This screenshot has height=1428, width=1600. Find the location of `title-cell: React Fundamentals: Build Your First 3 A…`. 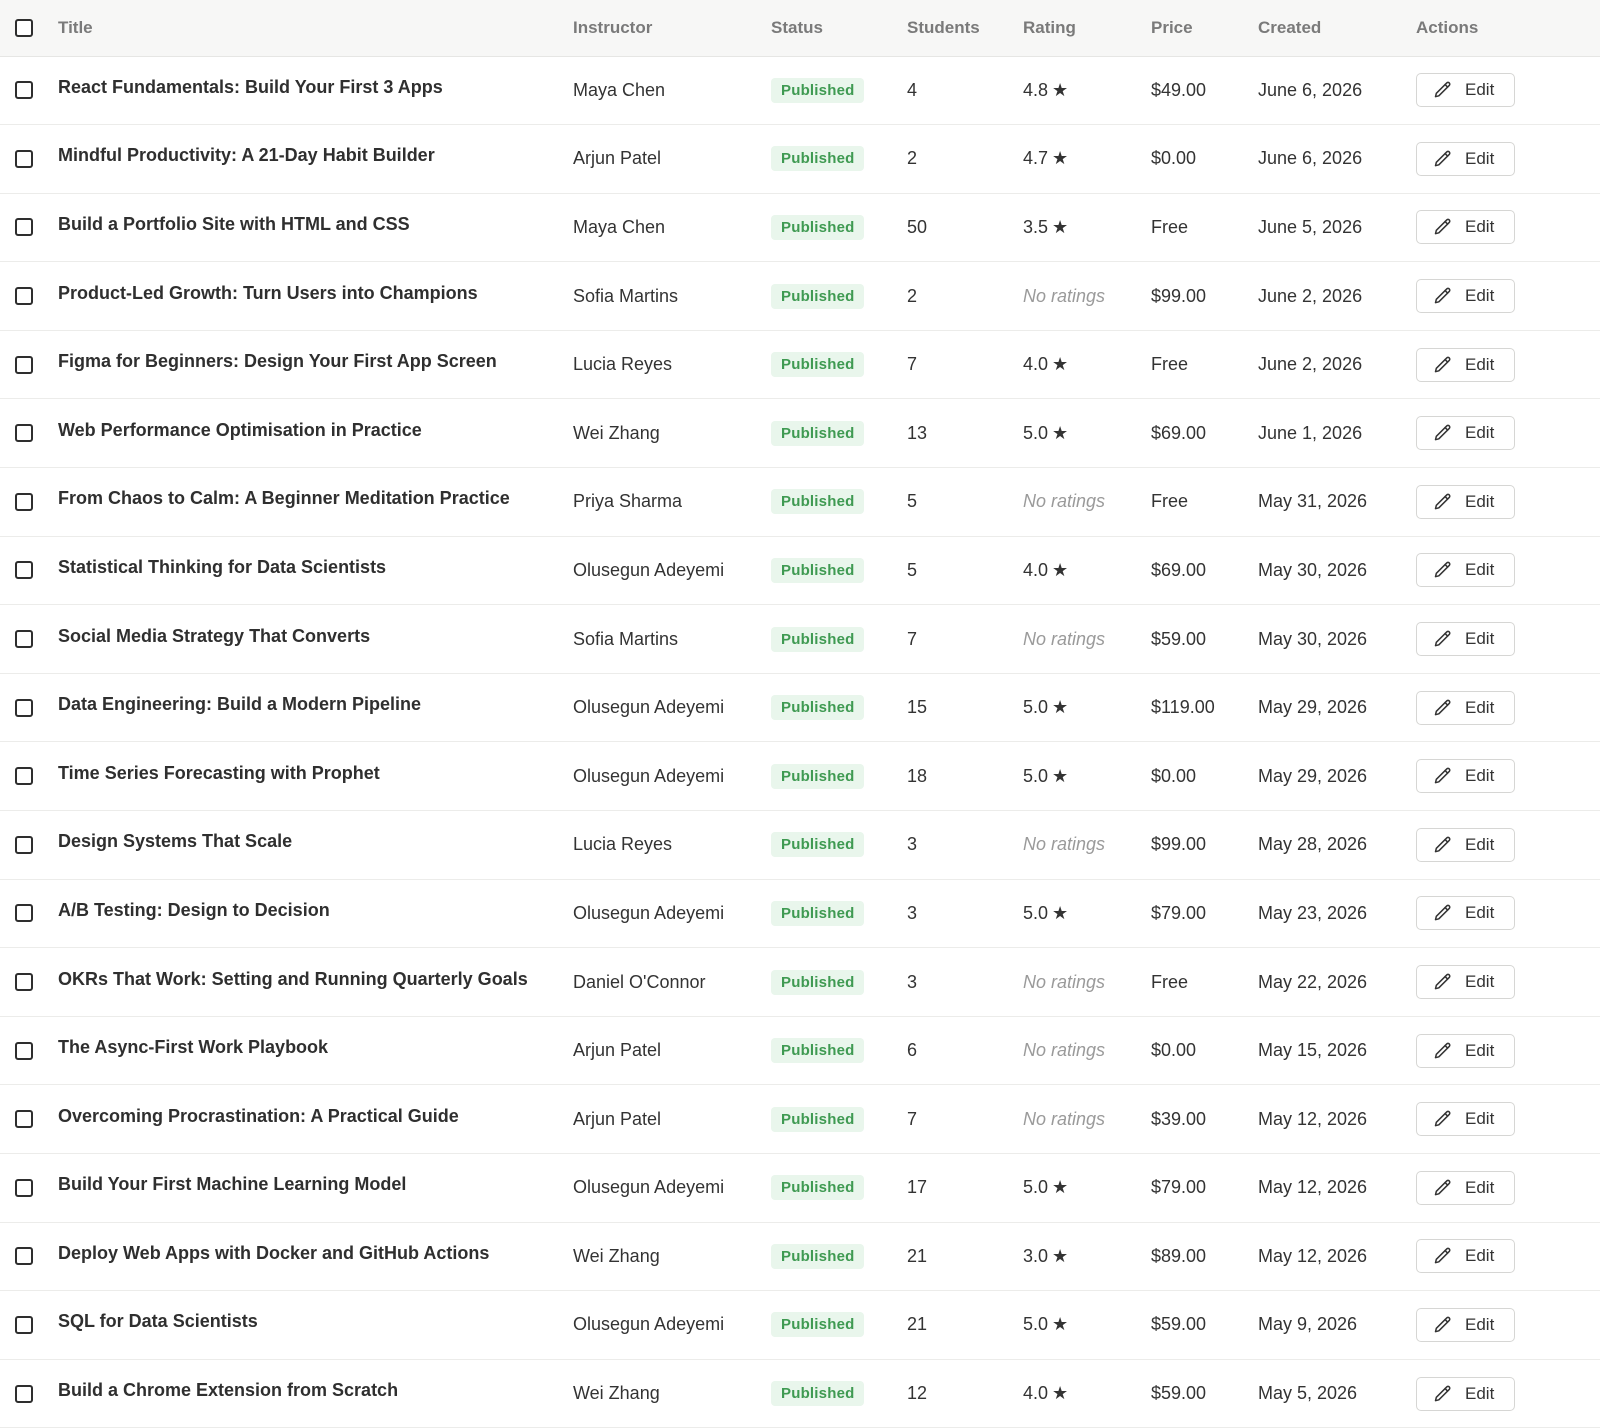

title-cell: React Fundamentals: Build Your First 3 A… is located at coordinates (315, 90).